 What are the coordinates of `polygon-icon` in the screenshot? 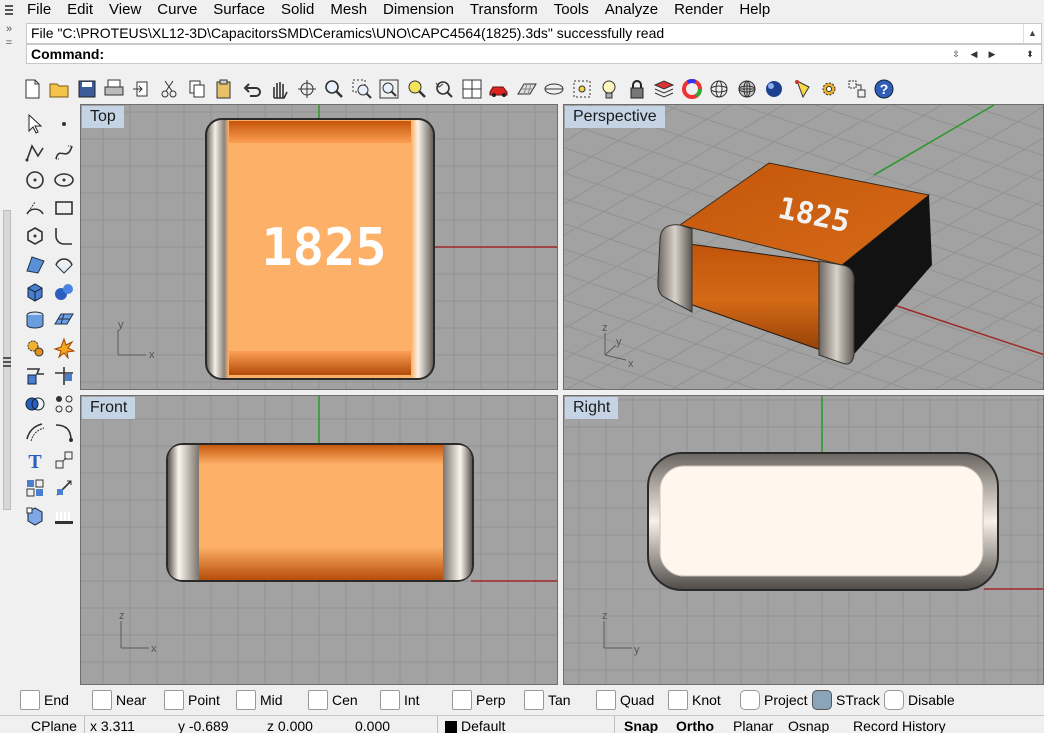 It's located at (34, 236).